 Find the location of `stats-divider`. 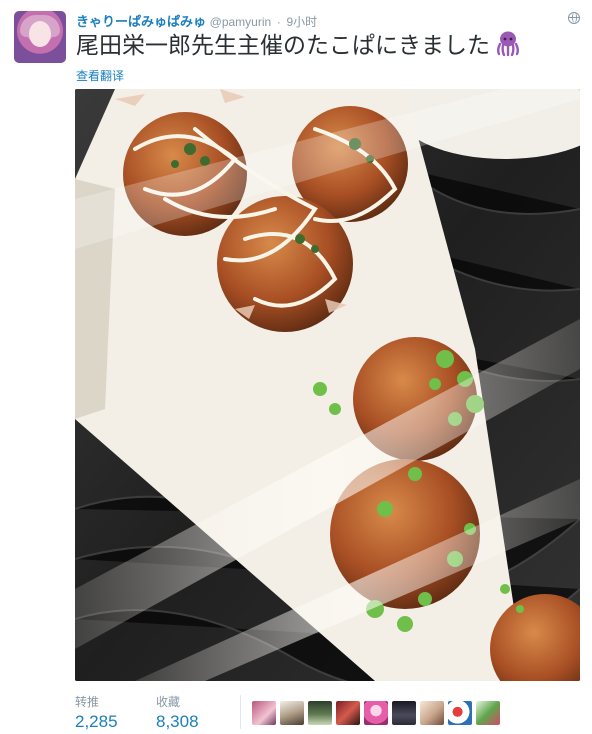

stats-divider is located at coordinates (240, 712).